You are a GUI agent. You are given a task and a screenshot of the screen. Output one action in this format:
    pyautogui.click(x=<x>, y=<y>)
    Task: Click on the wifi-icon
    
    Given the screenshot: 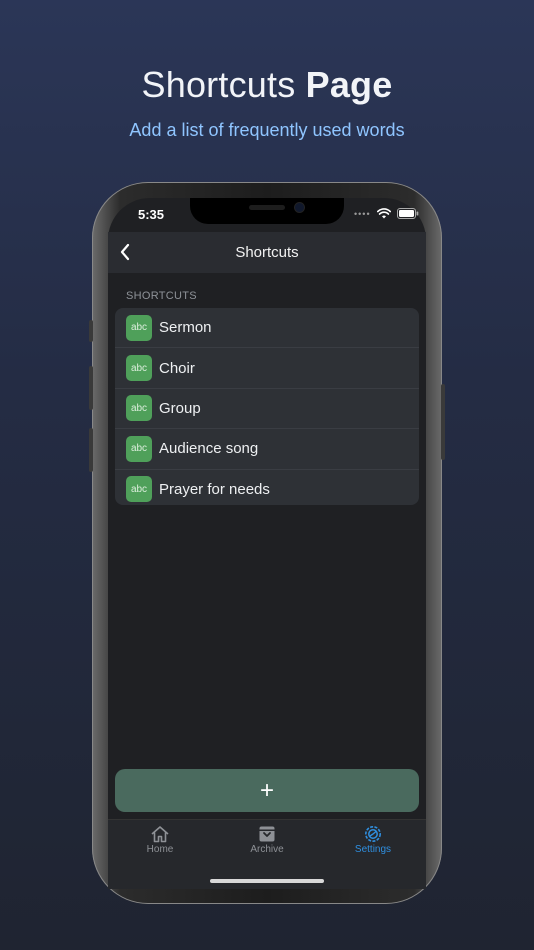 What is the action you would take?
    pyautogui.click(x=383, y=213)
    